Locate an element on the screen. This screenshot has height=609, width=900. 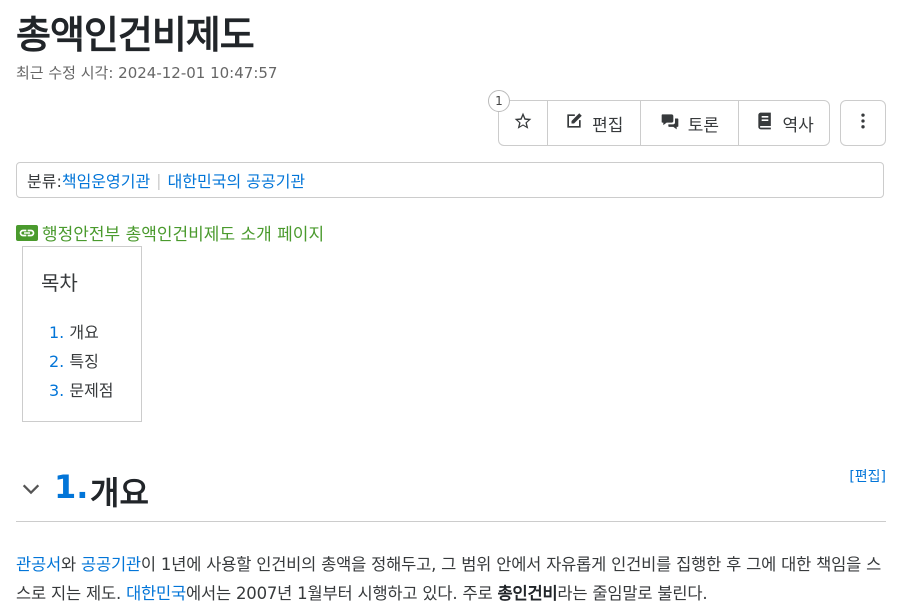
toc-item-label: 개요 is located at coordinates (84, 332).